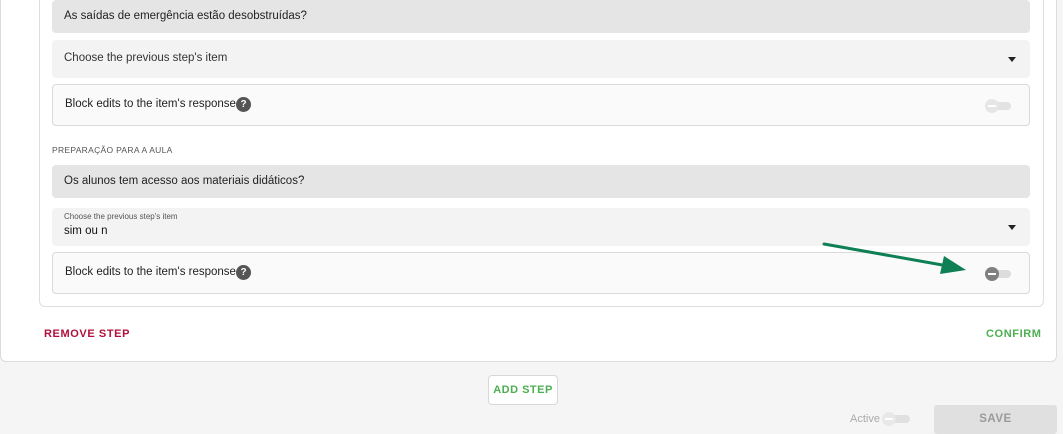 The width and height of the screenshot is (1063, 434). What do you see at coordinates (541, 105) in the screenshot?
I see `block-edits-row: Block edits to the item's response ?` at bounding box center [541, 105].